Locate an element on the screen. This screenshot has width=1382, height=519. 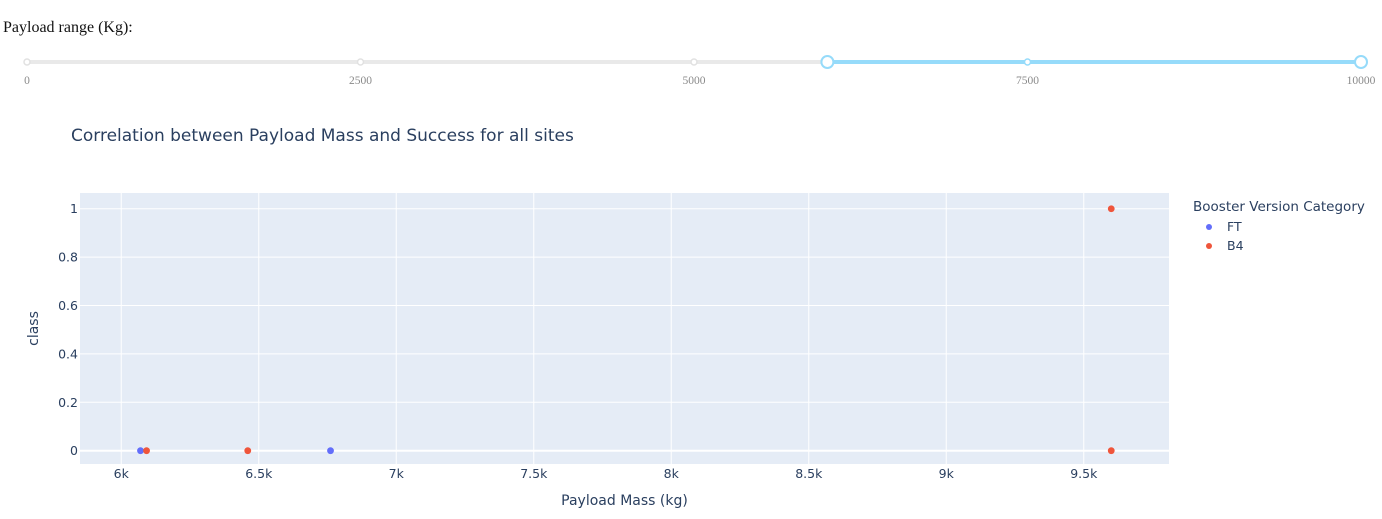
legend-label-ft: FT is located at coordinates (1234, 226).